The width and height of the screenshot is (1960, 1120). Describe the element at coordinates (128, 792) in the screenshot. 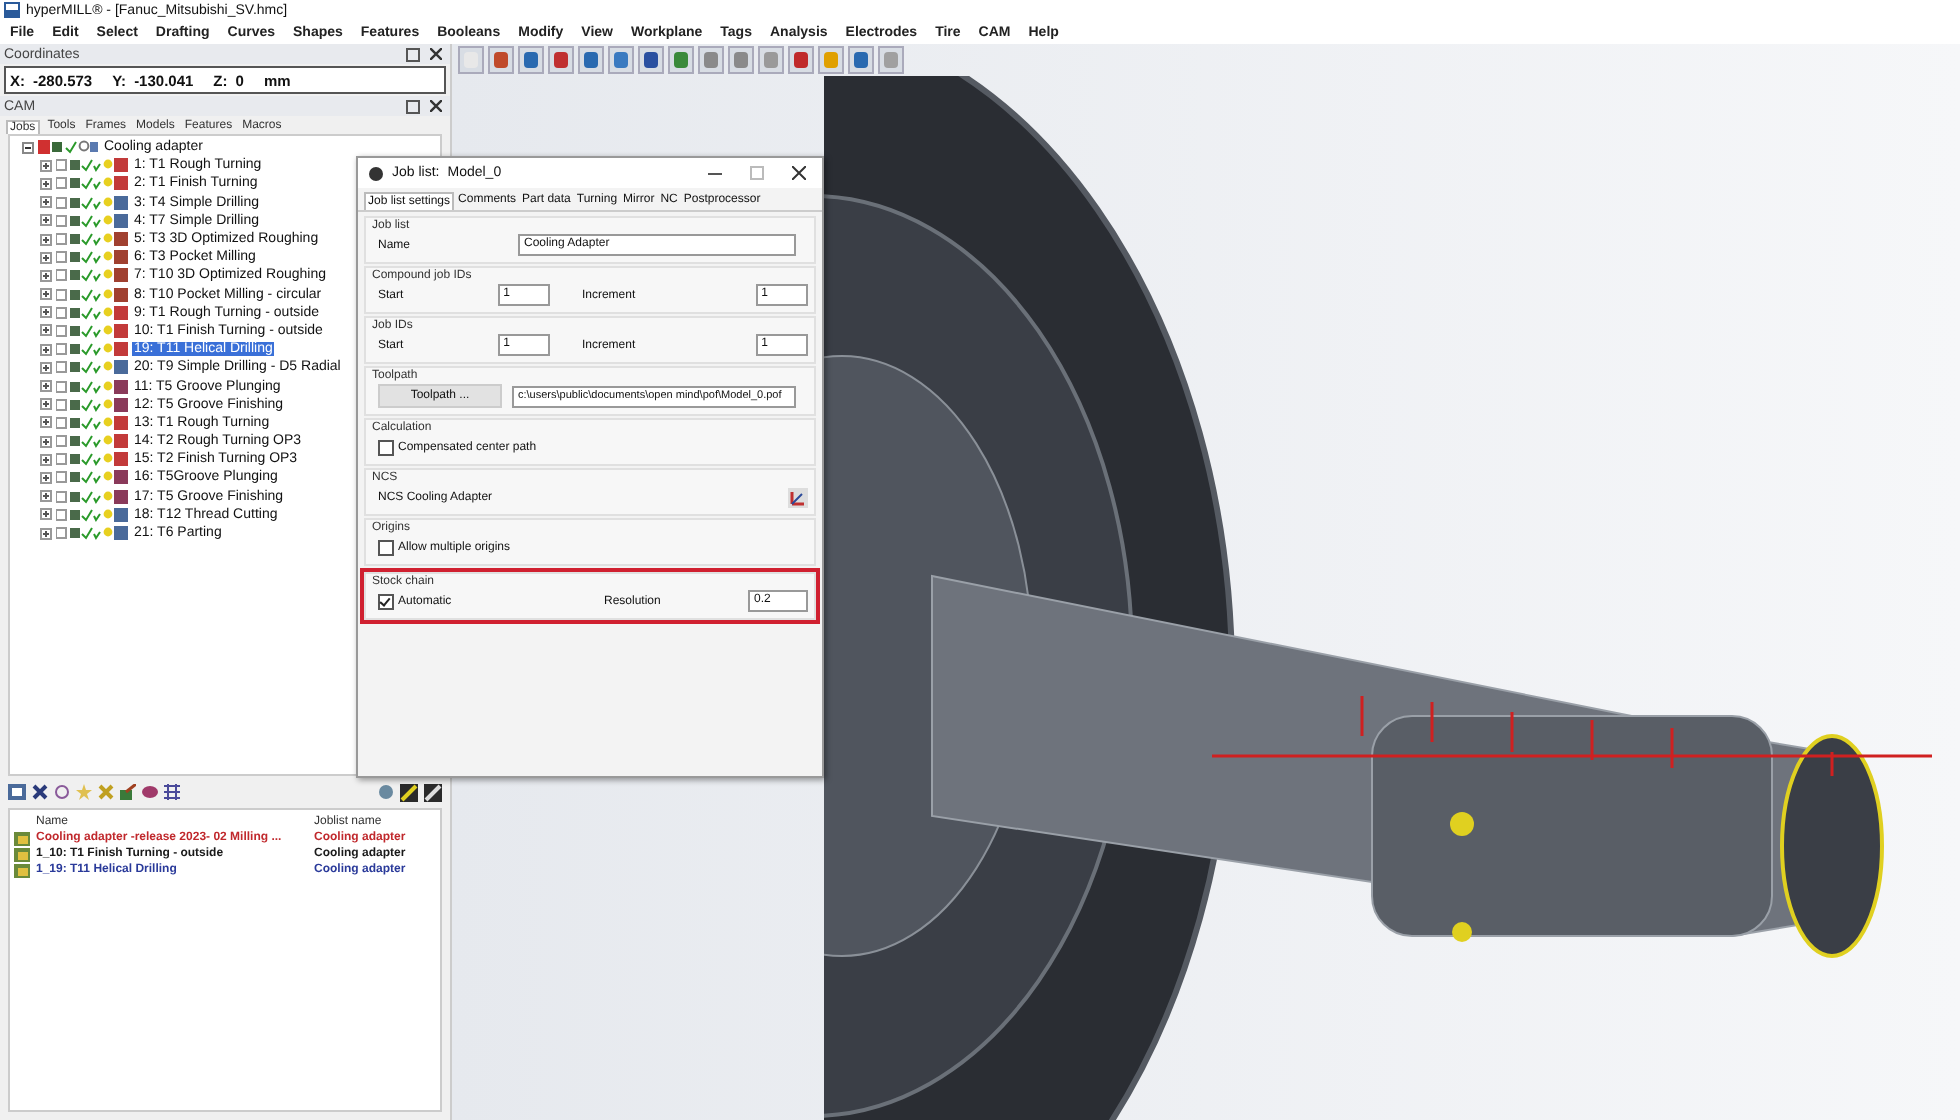

I see `export-icon` at that location.